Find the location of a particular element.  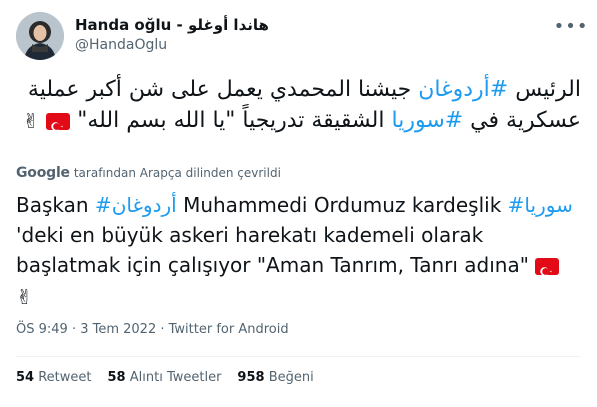

original-text-segment: الشقيقة تدريجياً "يا الله بسم الله" is located at coordinates (231, 120).